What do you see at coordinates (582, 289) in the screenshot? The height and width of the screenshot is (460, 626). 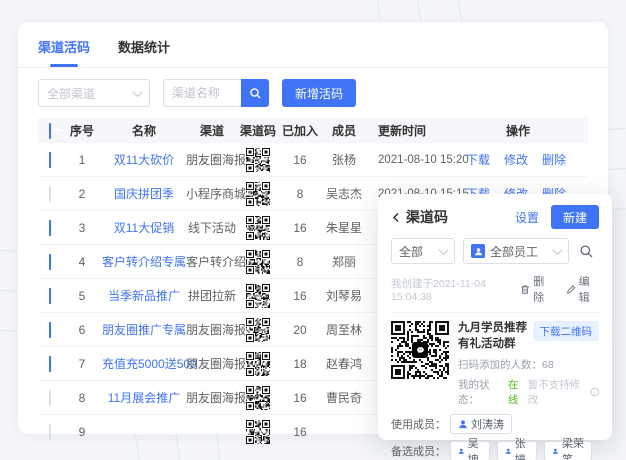 I see `edit-button: 编辑` at bounding box center [582, 289].